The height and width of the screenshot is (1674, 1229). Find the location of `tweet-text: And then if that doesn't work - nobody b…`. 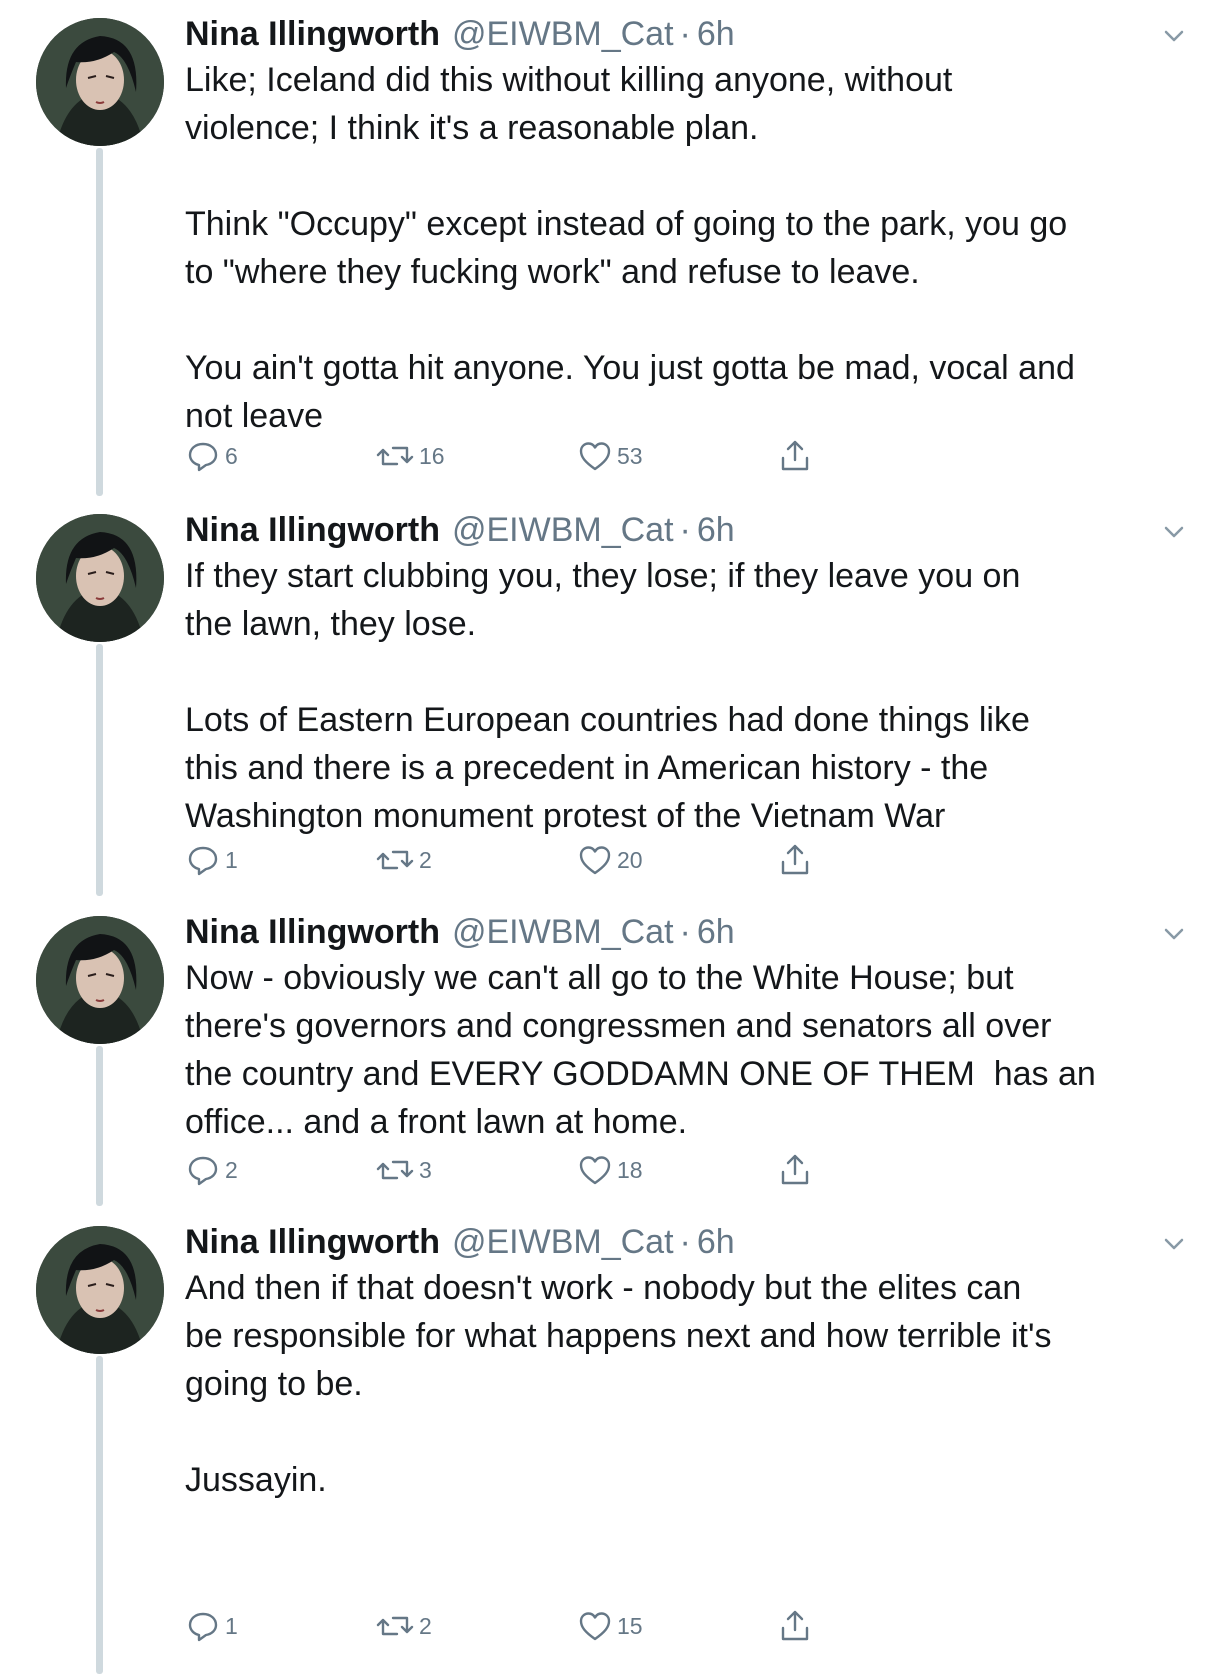

tweet-text: And then if that doesn't work - nobody b… is located at coordinates (618, 1384).